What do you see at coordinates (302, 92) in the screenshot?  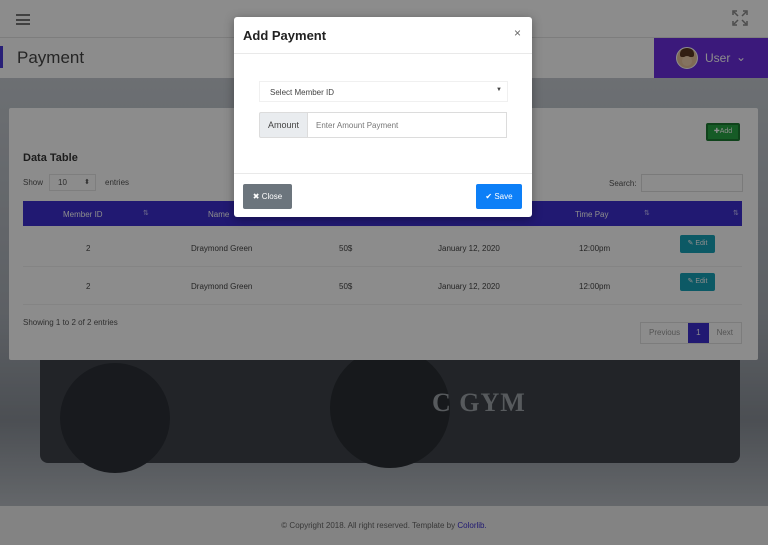 I see `member-id-select-value: Select Member ID` at bounding box center [302, 92].